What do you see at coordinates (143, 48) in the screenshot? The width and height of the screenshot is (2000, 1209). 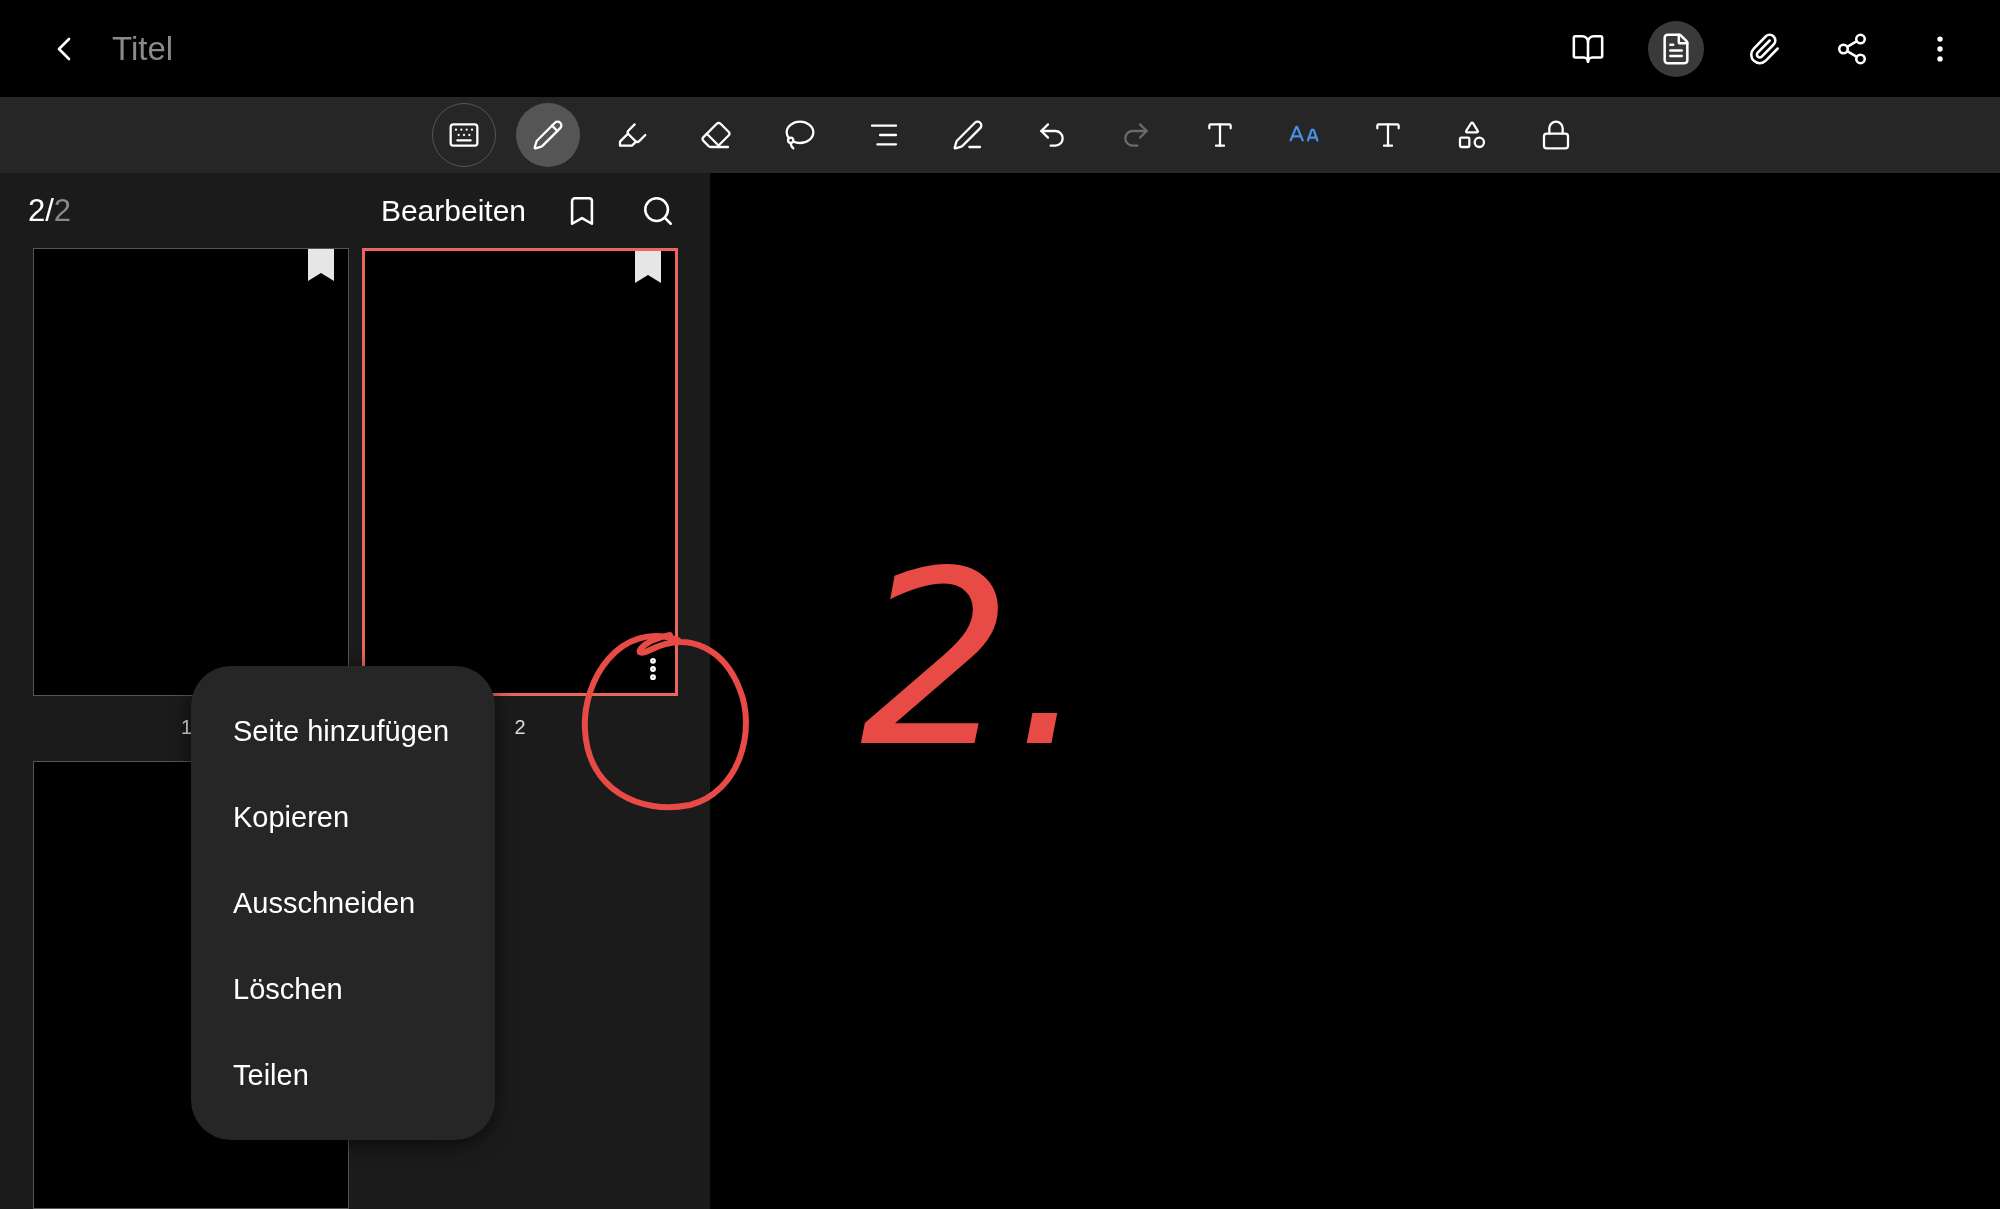 I see `note-title: Titel` at bounding box center [143, 48].